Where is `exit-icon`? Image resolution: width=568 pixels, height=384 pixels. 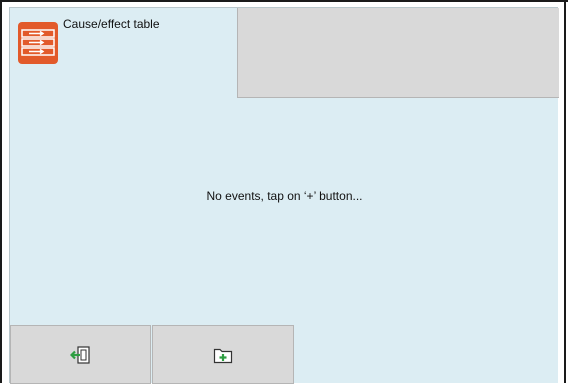 exit-icon is located at coordinates (79, 354).